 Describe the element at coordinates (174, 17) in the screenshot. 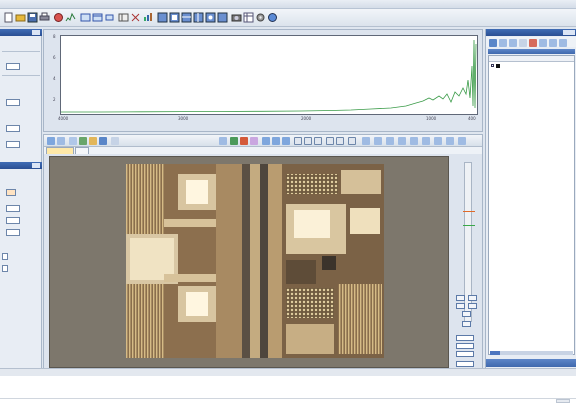

I see `overlay2-icon` at that location.